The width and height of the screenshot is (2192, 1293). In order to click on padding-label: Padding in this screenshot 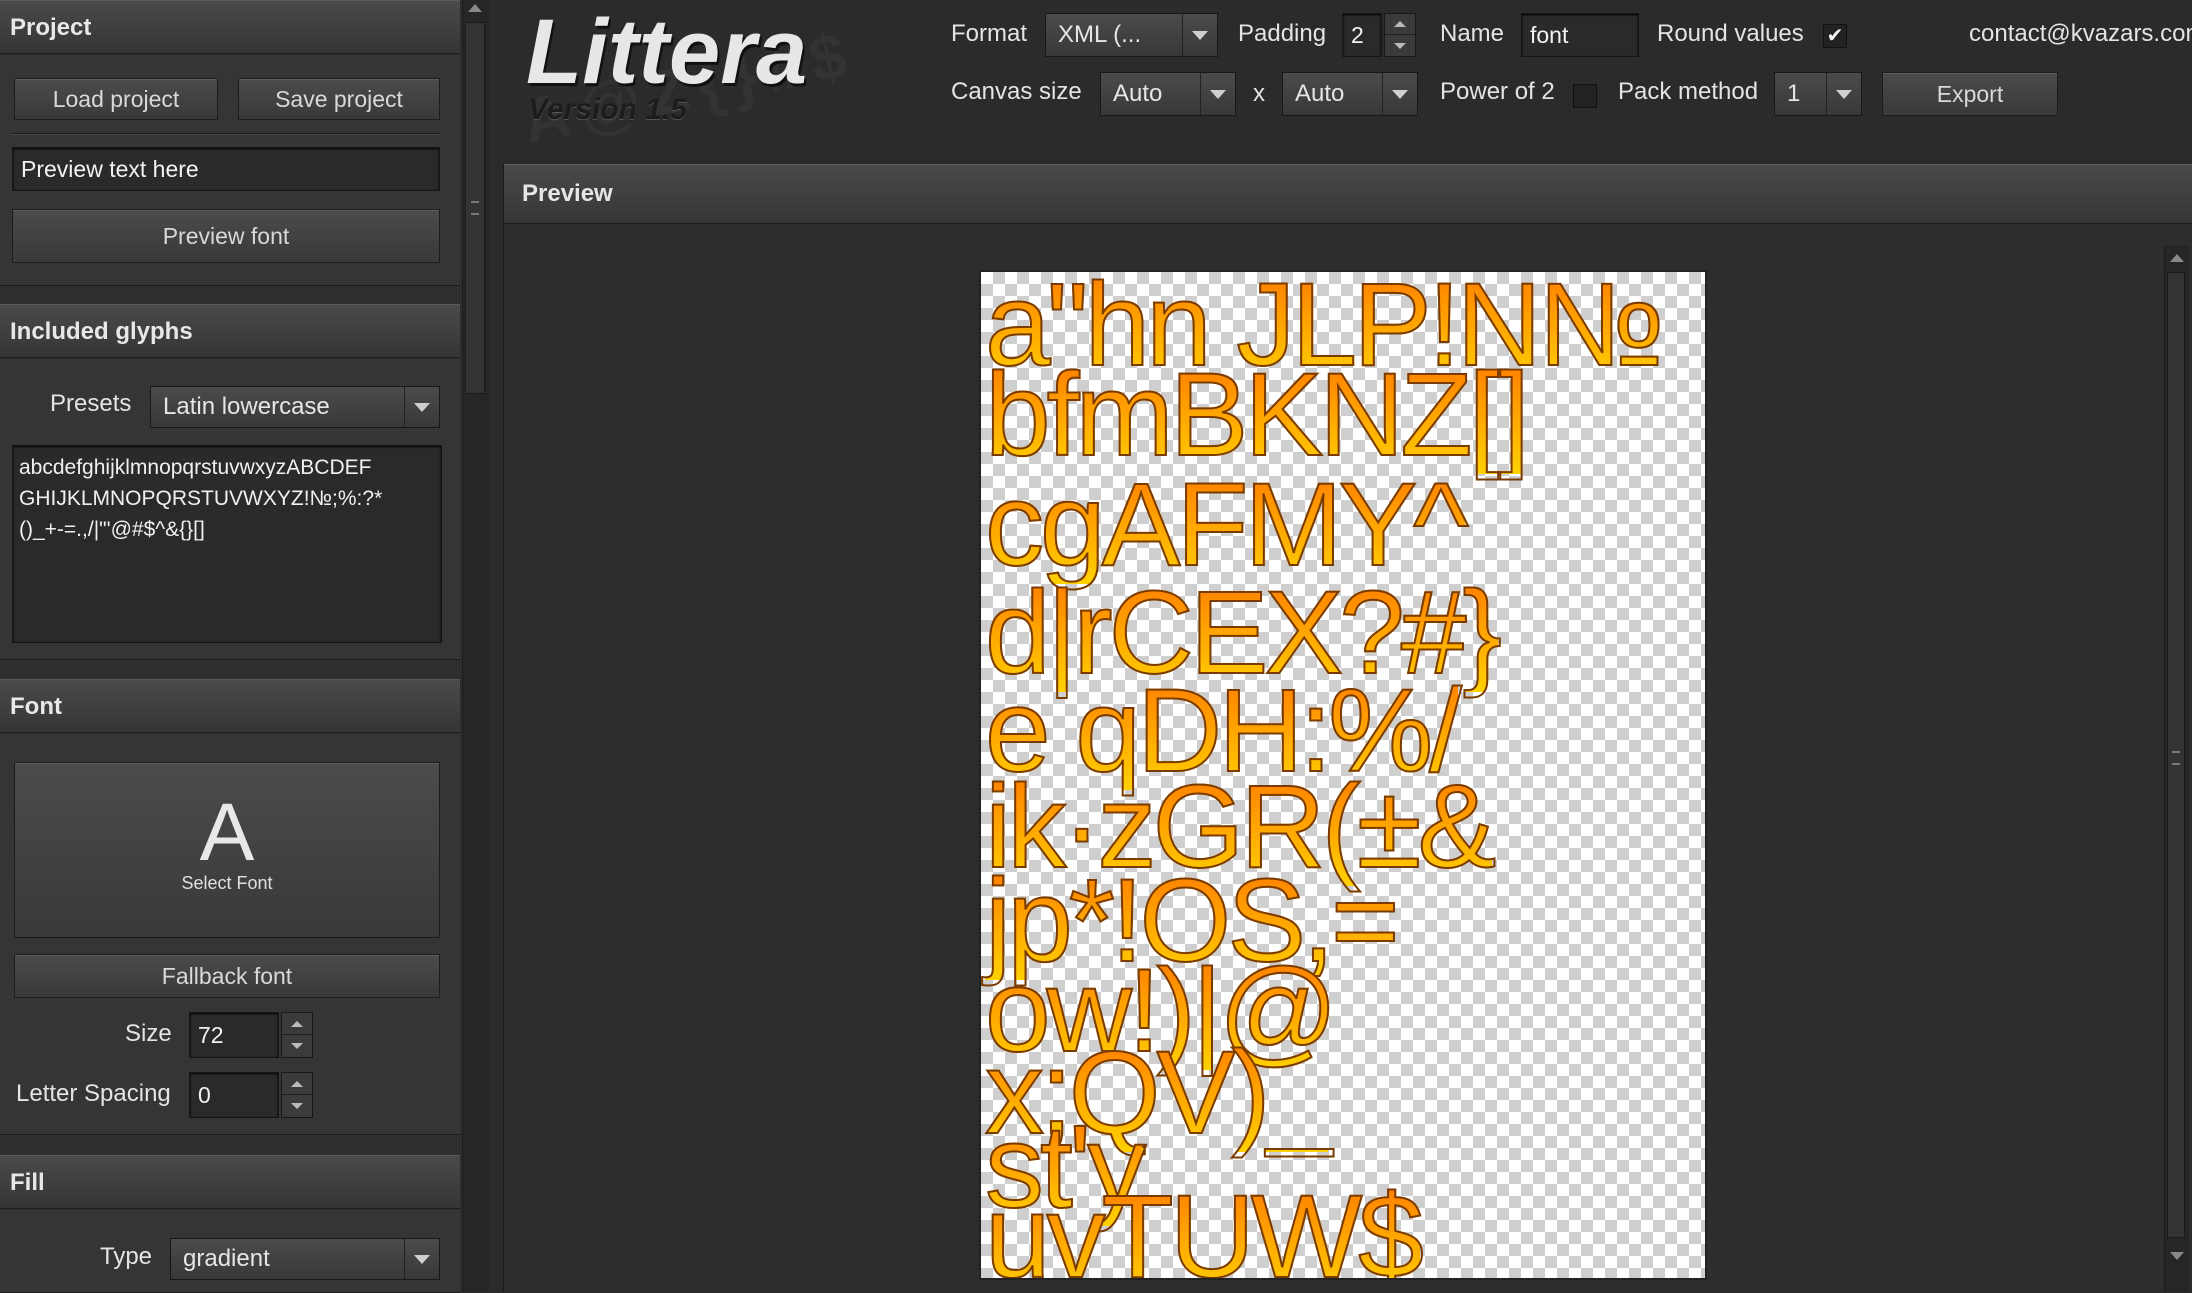, I will do `click(1282, 33)`.